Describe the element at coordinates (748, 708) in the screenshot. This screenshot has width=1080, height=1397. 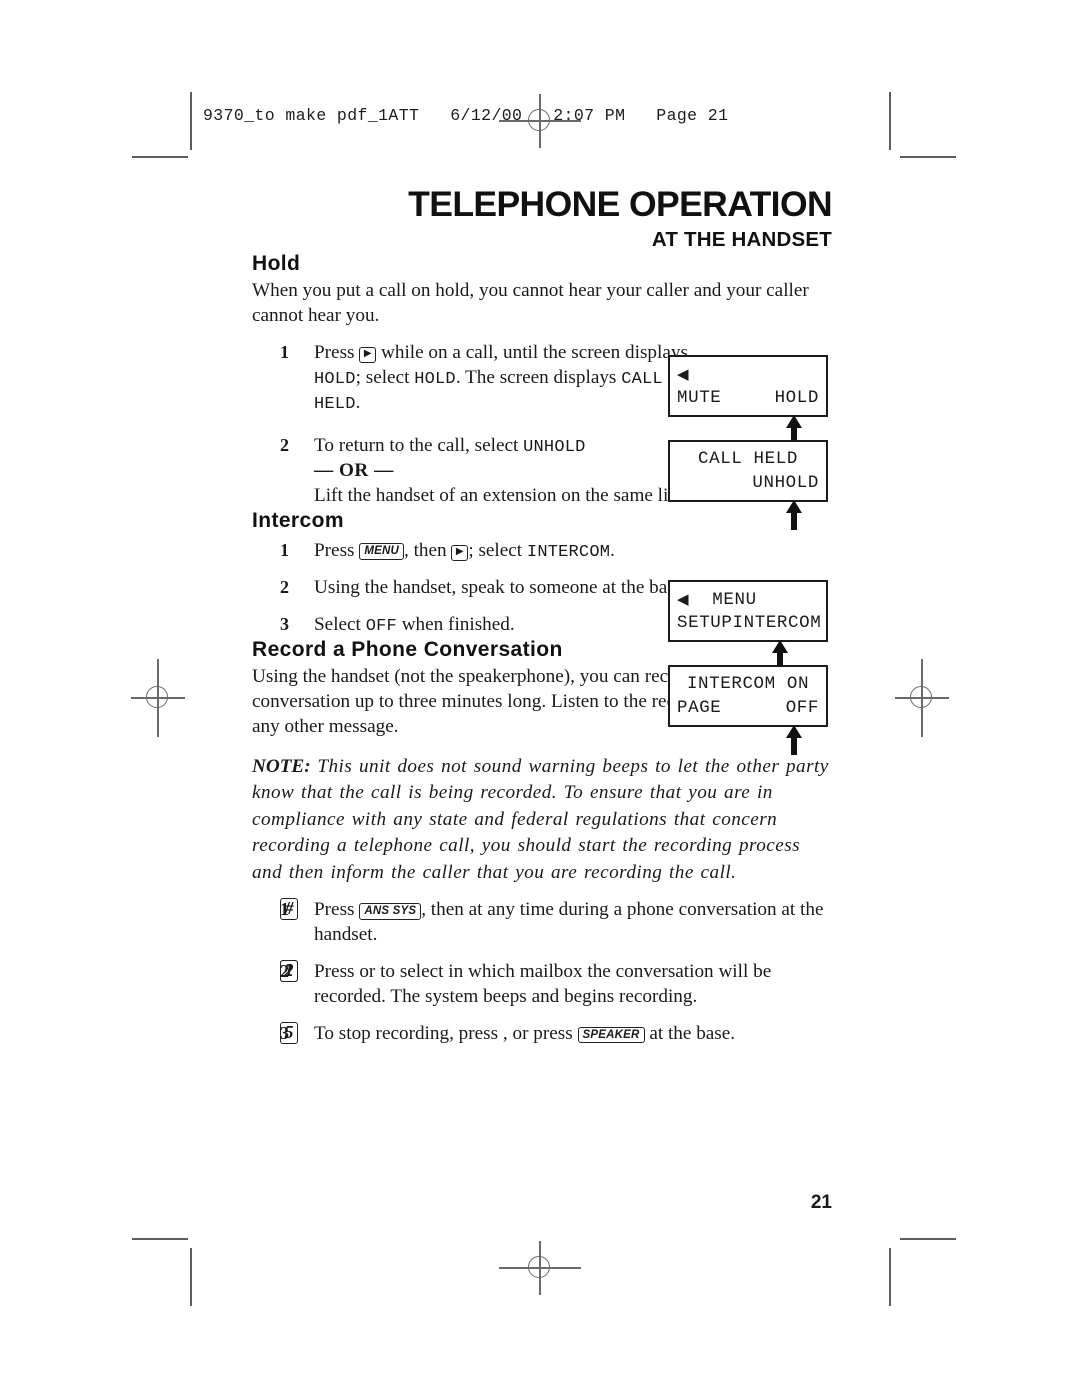
I see `lcd-row: PAGE OFF` at that location.